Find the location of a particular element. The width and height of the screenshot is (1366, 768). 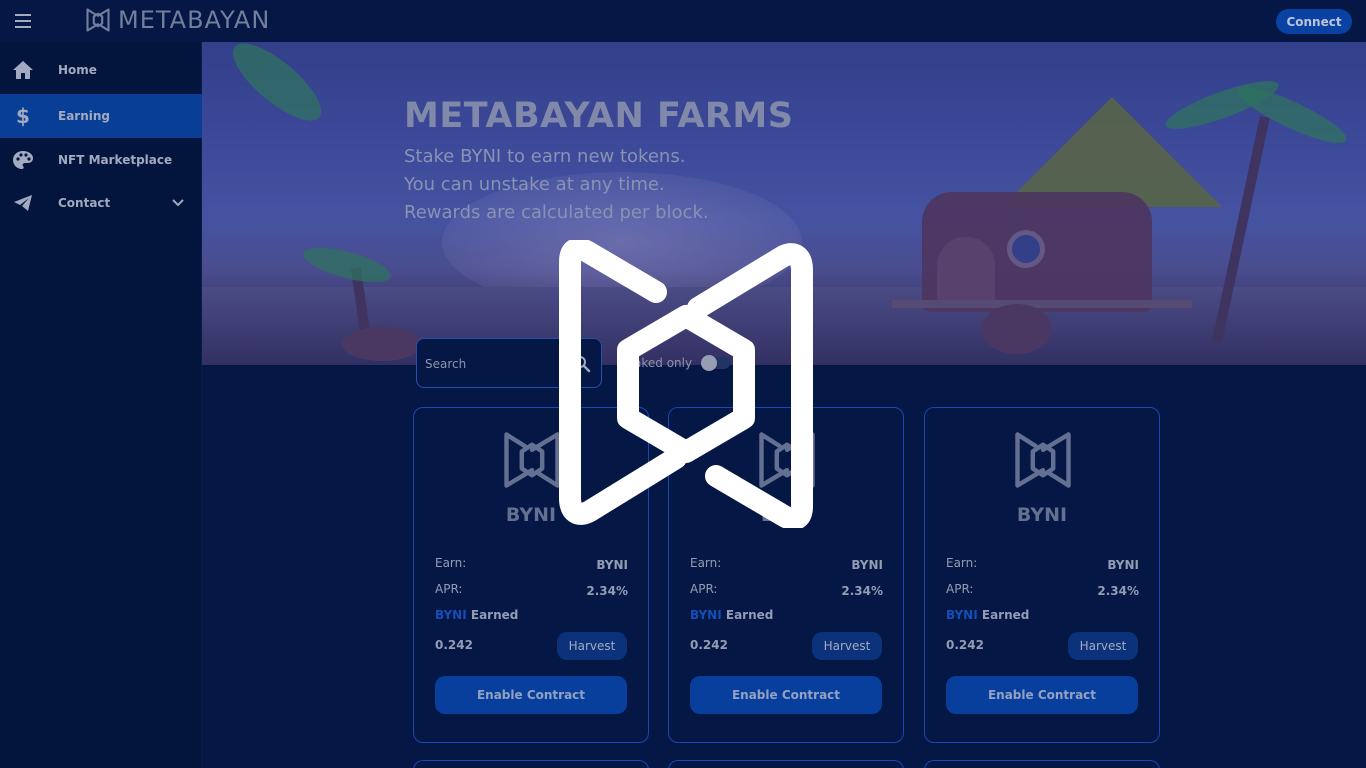

search-icon is located at coordinates (582, 364).